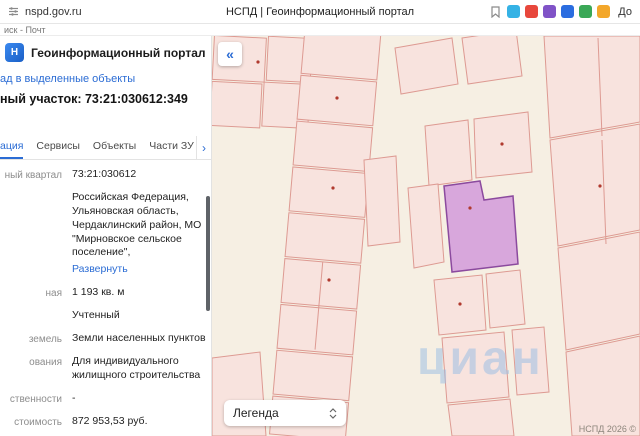 The width and height of the screenshot is (640, 436). I want to click on info-value: 73:21:030612, so click(104, 174).